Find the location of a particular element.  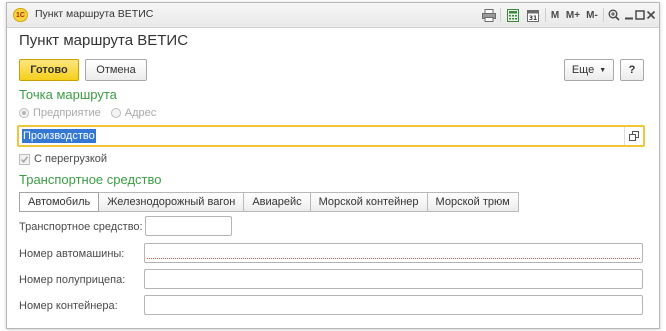

route-point-type-group: Предприятие Адрес is located at coordinates (92, 113).